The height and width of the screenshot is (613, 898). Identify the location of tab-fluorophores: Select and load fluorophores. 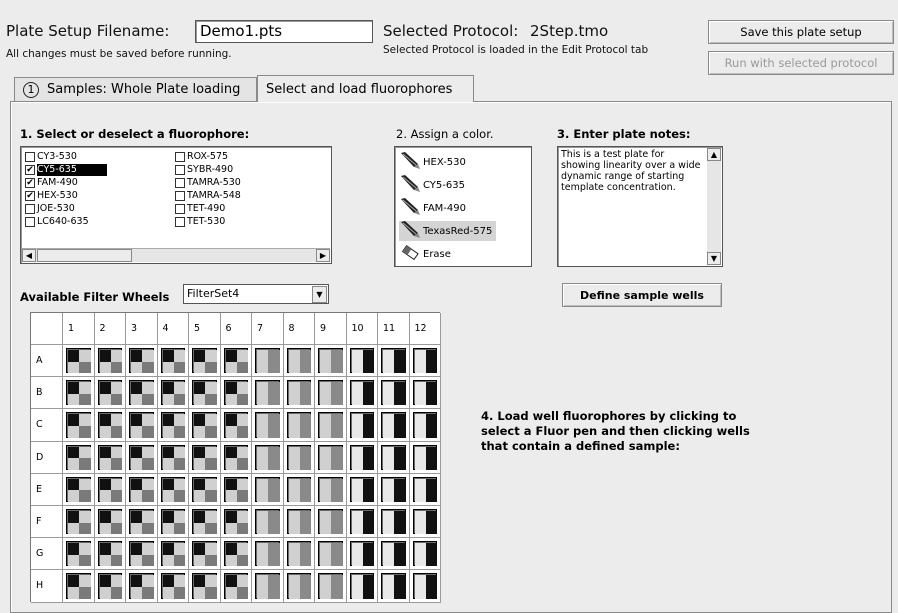
(365, 88).